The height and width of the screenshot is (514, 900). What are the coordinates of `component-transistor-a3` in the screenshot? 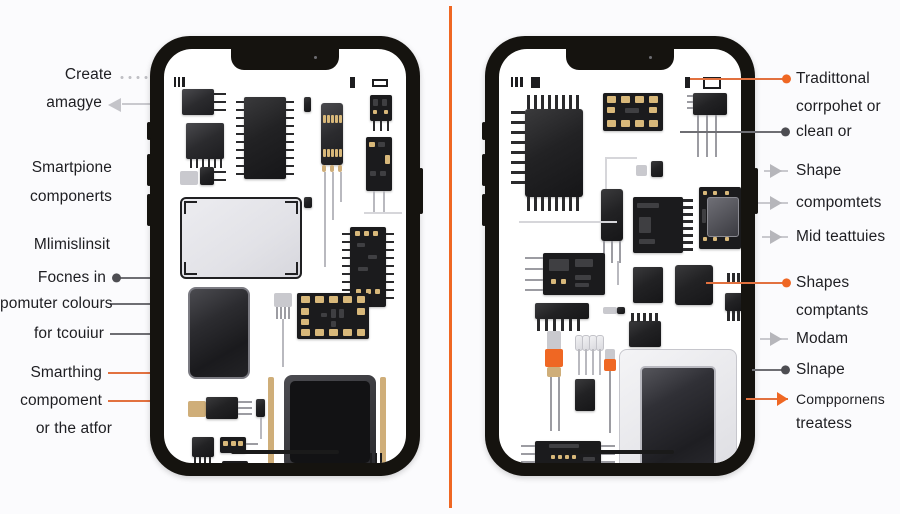 It's located at (207, 176).